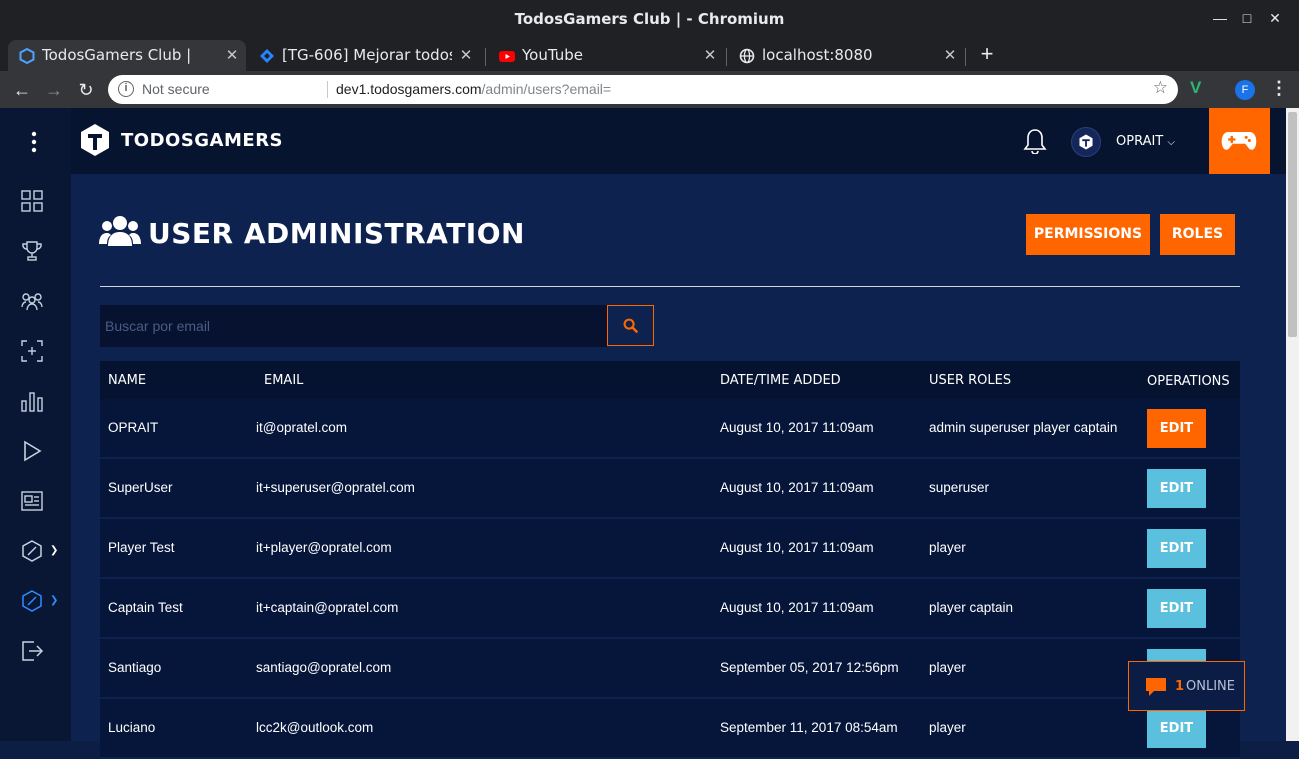  What do you see at coordinates (507, 56) in the screenshot?
I see `youtube-favicon` at bounding box center [507, 56].